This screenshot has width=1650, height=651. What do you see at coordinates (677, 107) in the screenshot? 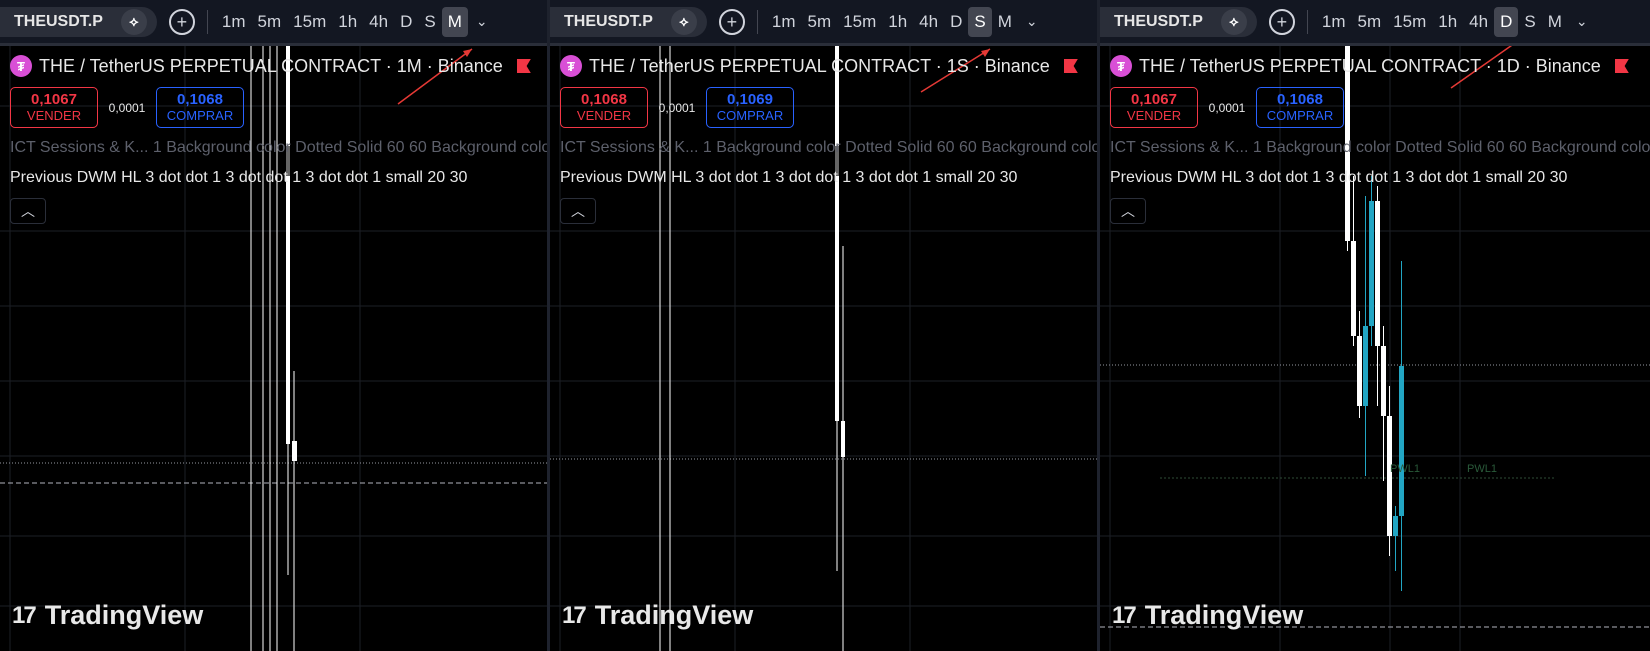
I see `trade-buttons: 0,1068 VENDER 0,0001 0,1069 COMPRAR` at bounding box center [677, 107].